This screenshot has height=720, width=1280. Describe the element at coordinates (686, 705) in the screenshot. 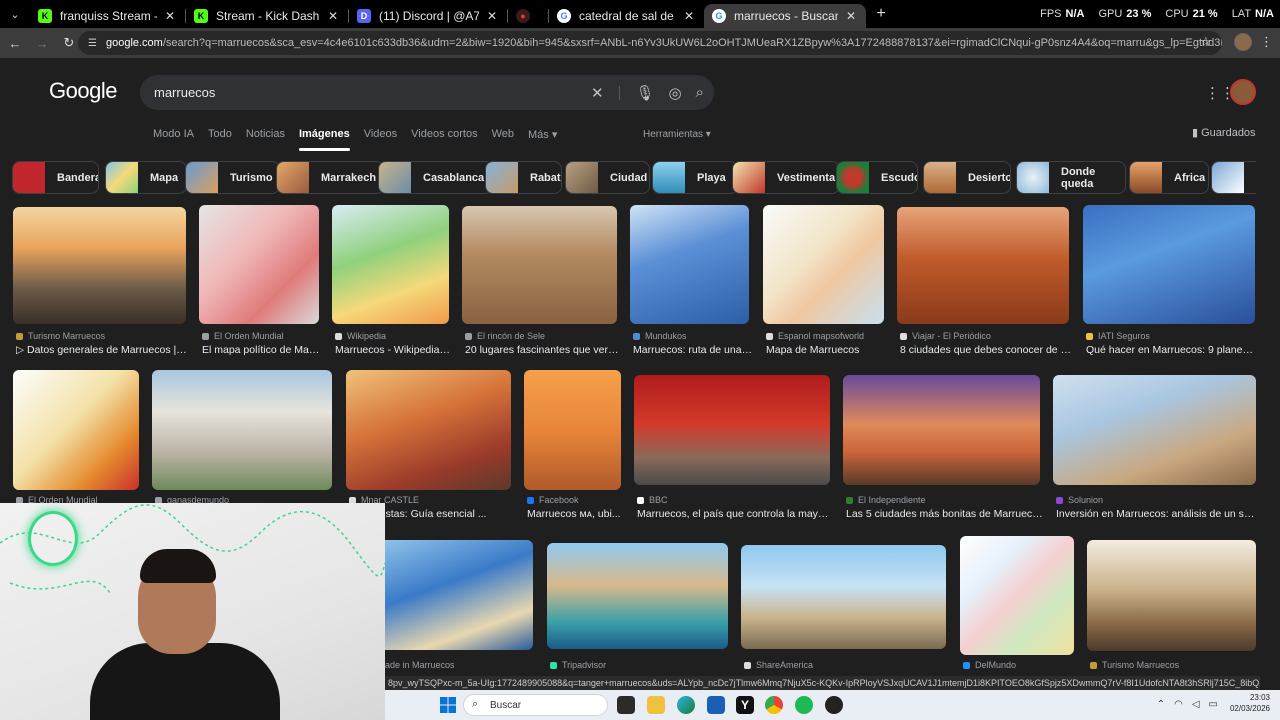

I see `edge-browser-icon` at that location.